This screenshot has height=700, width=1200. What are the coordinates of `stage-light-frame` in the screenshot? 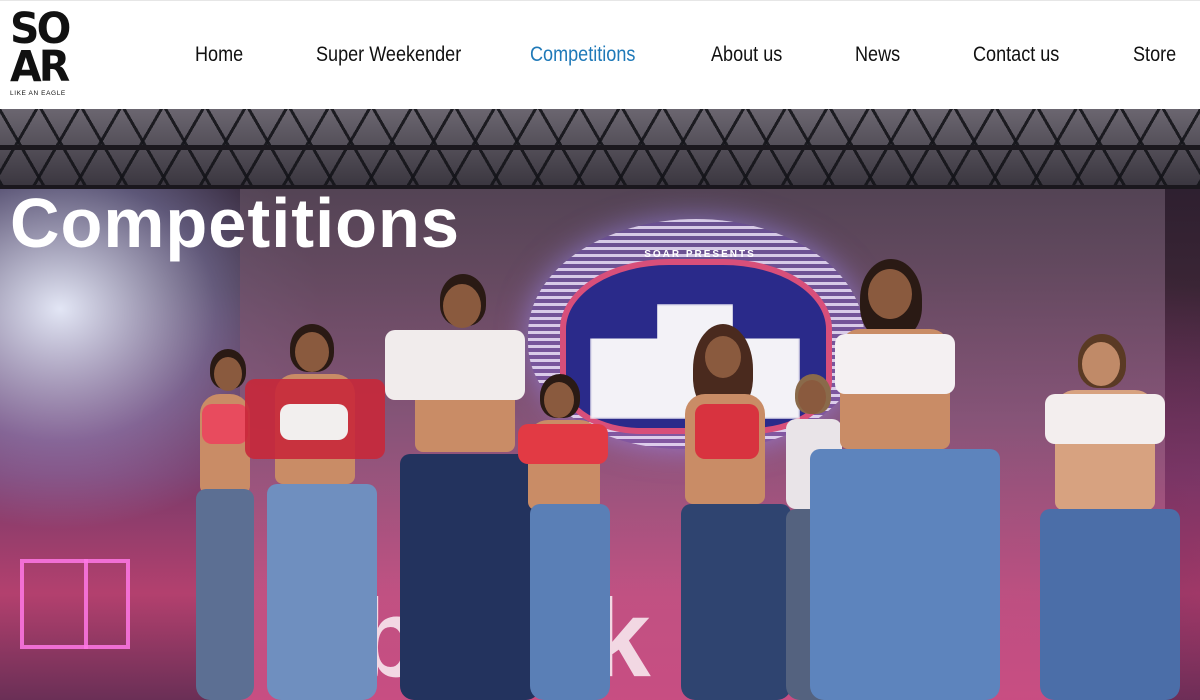 It's located at (75, 604).